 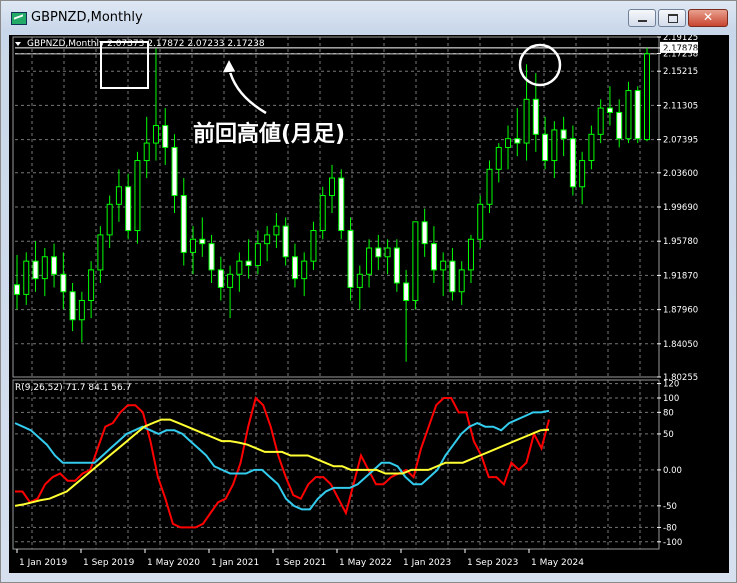 I want to click on y-tick-label: 1.84050, so click(x=680, y=345).